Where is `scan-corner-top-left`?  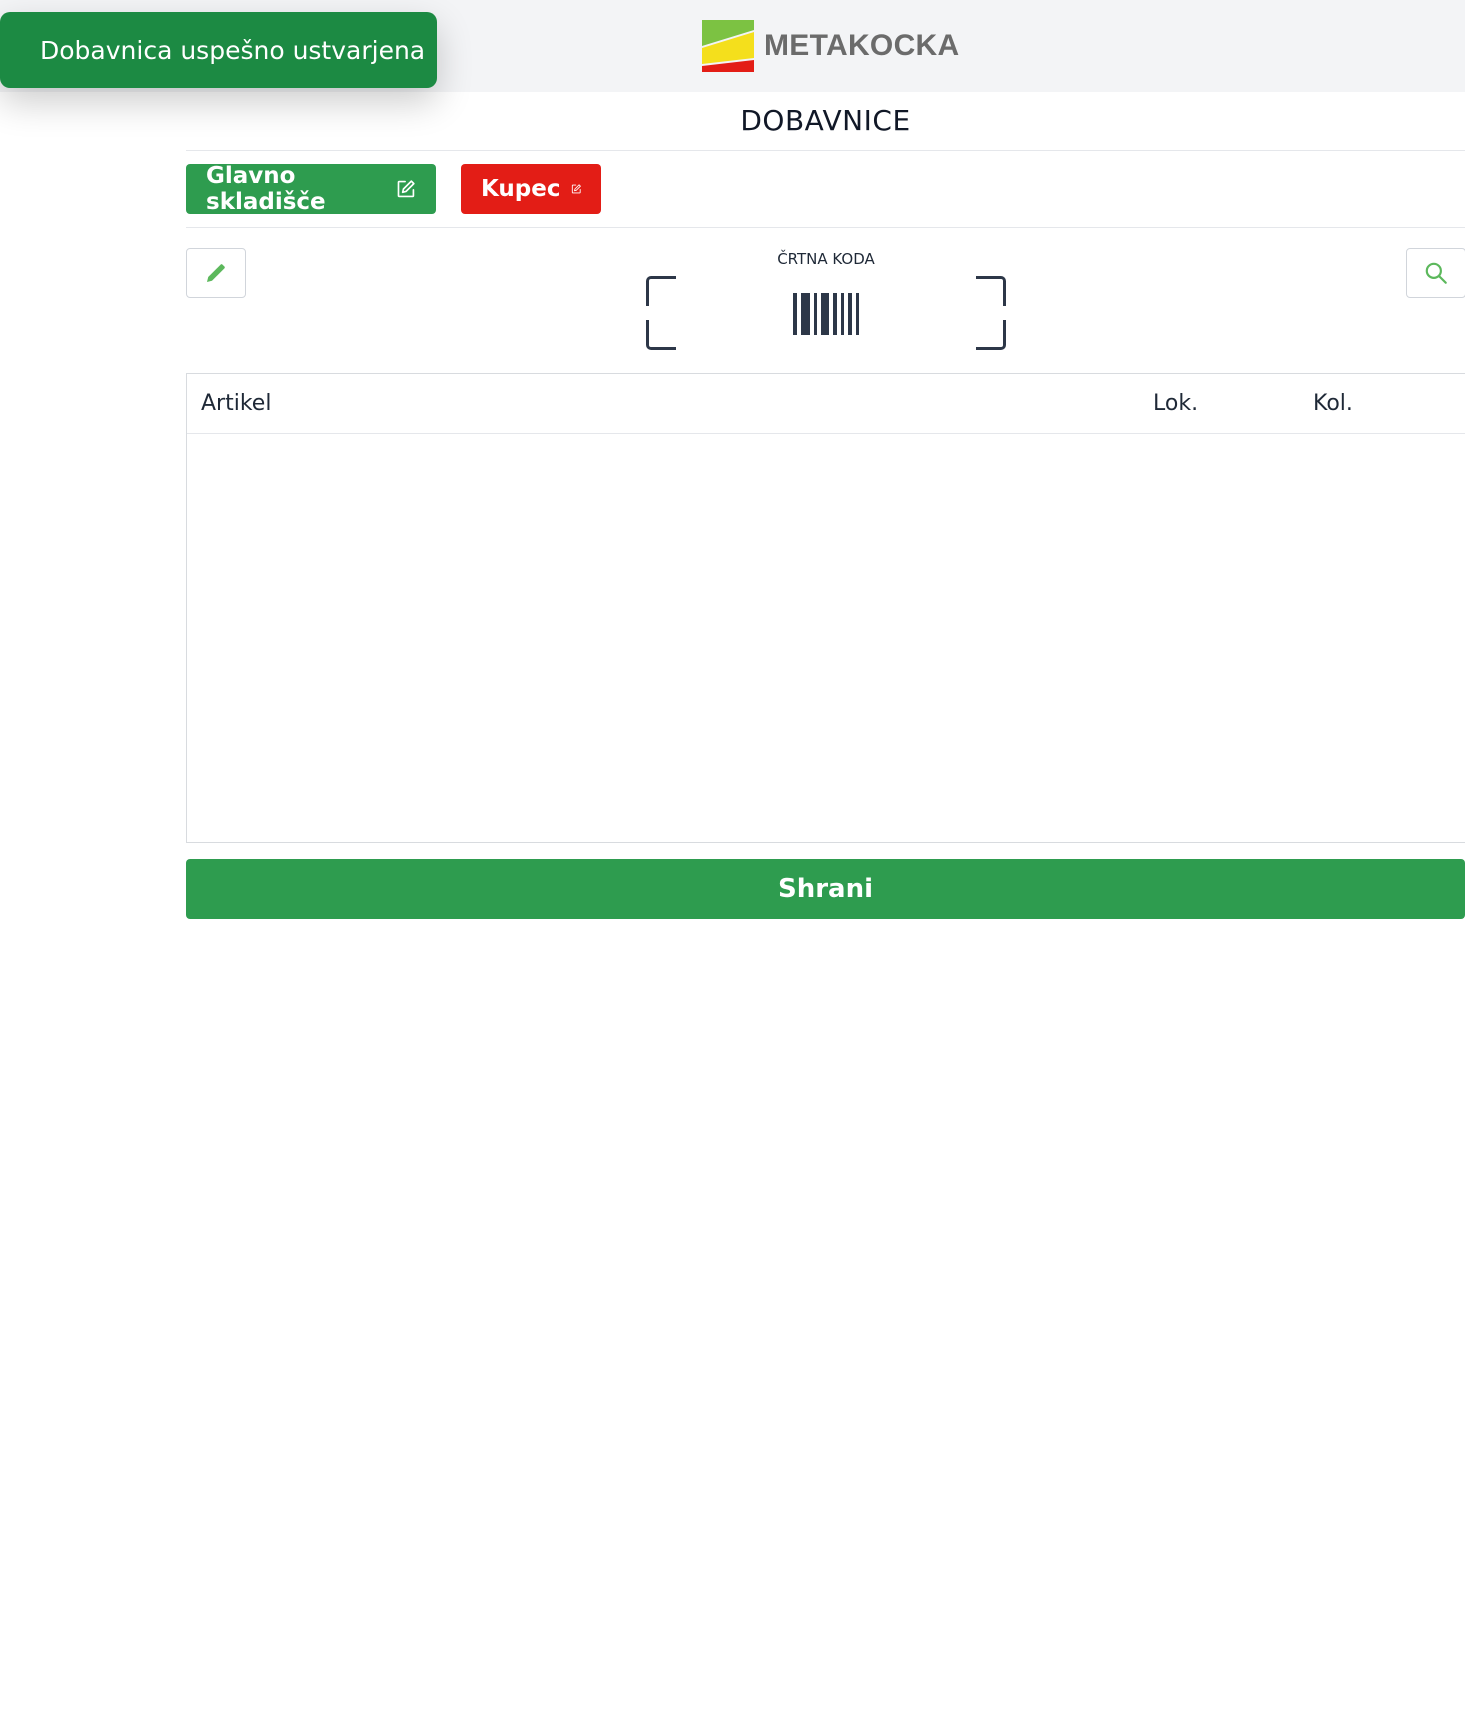 scan-corner-top-left is located at coordinates (661, 291).